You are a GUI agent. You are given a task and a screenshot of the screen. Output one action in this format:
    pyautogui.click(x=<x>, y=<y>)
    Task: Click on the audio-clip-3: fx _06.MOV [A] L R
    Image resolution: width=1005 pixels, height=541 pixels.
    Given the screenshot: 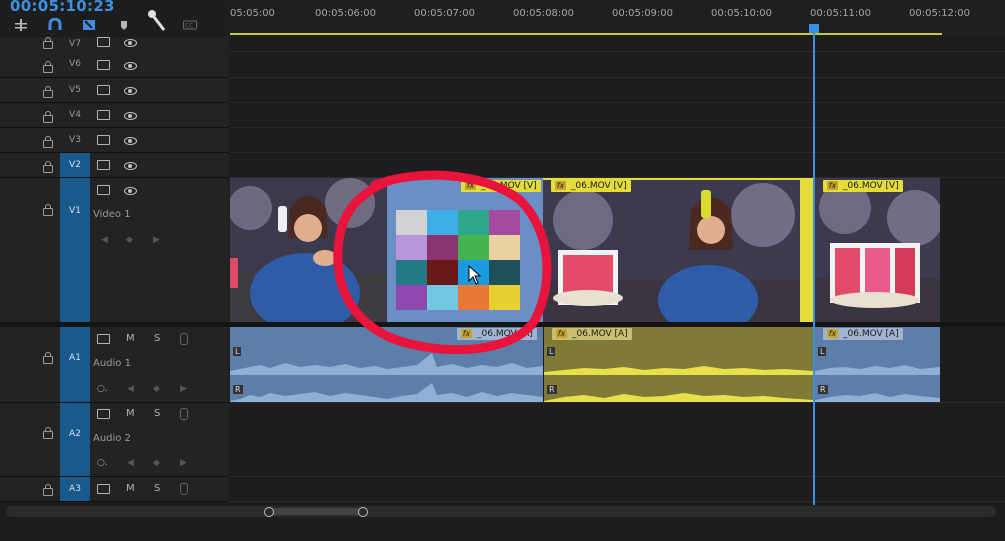 What is the action you would take?
    pyautogui.click(x=679, y=364)
    